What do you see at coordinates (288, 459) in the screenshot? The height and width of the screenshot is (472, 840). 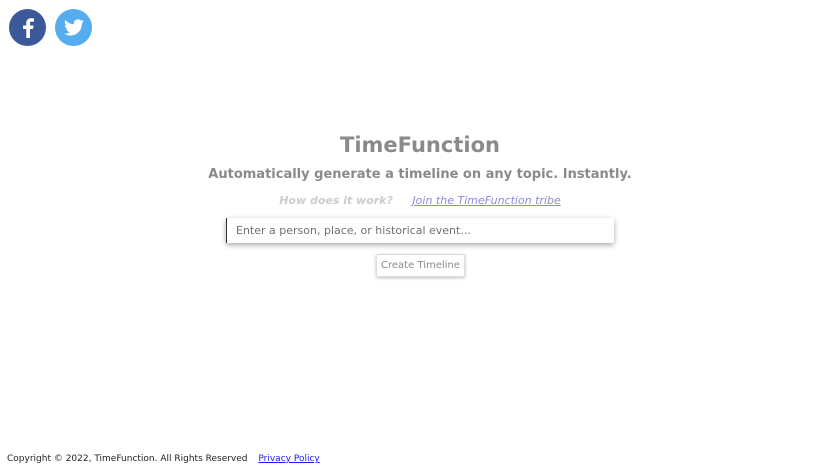 I see `privacy-policy-link: Privacy Policy` at bounding box center [288, 459].